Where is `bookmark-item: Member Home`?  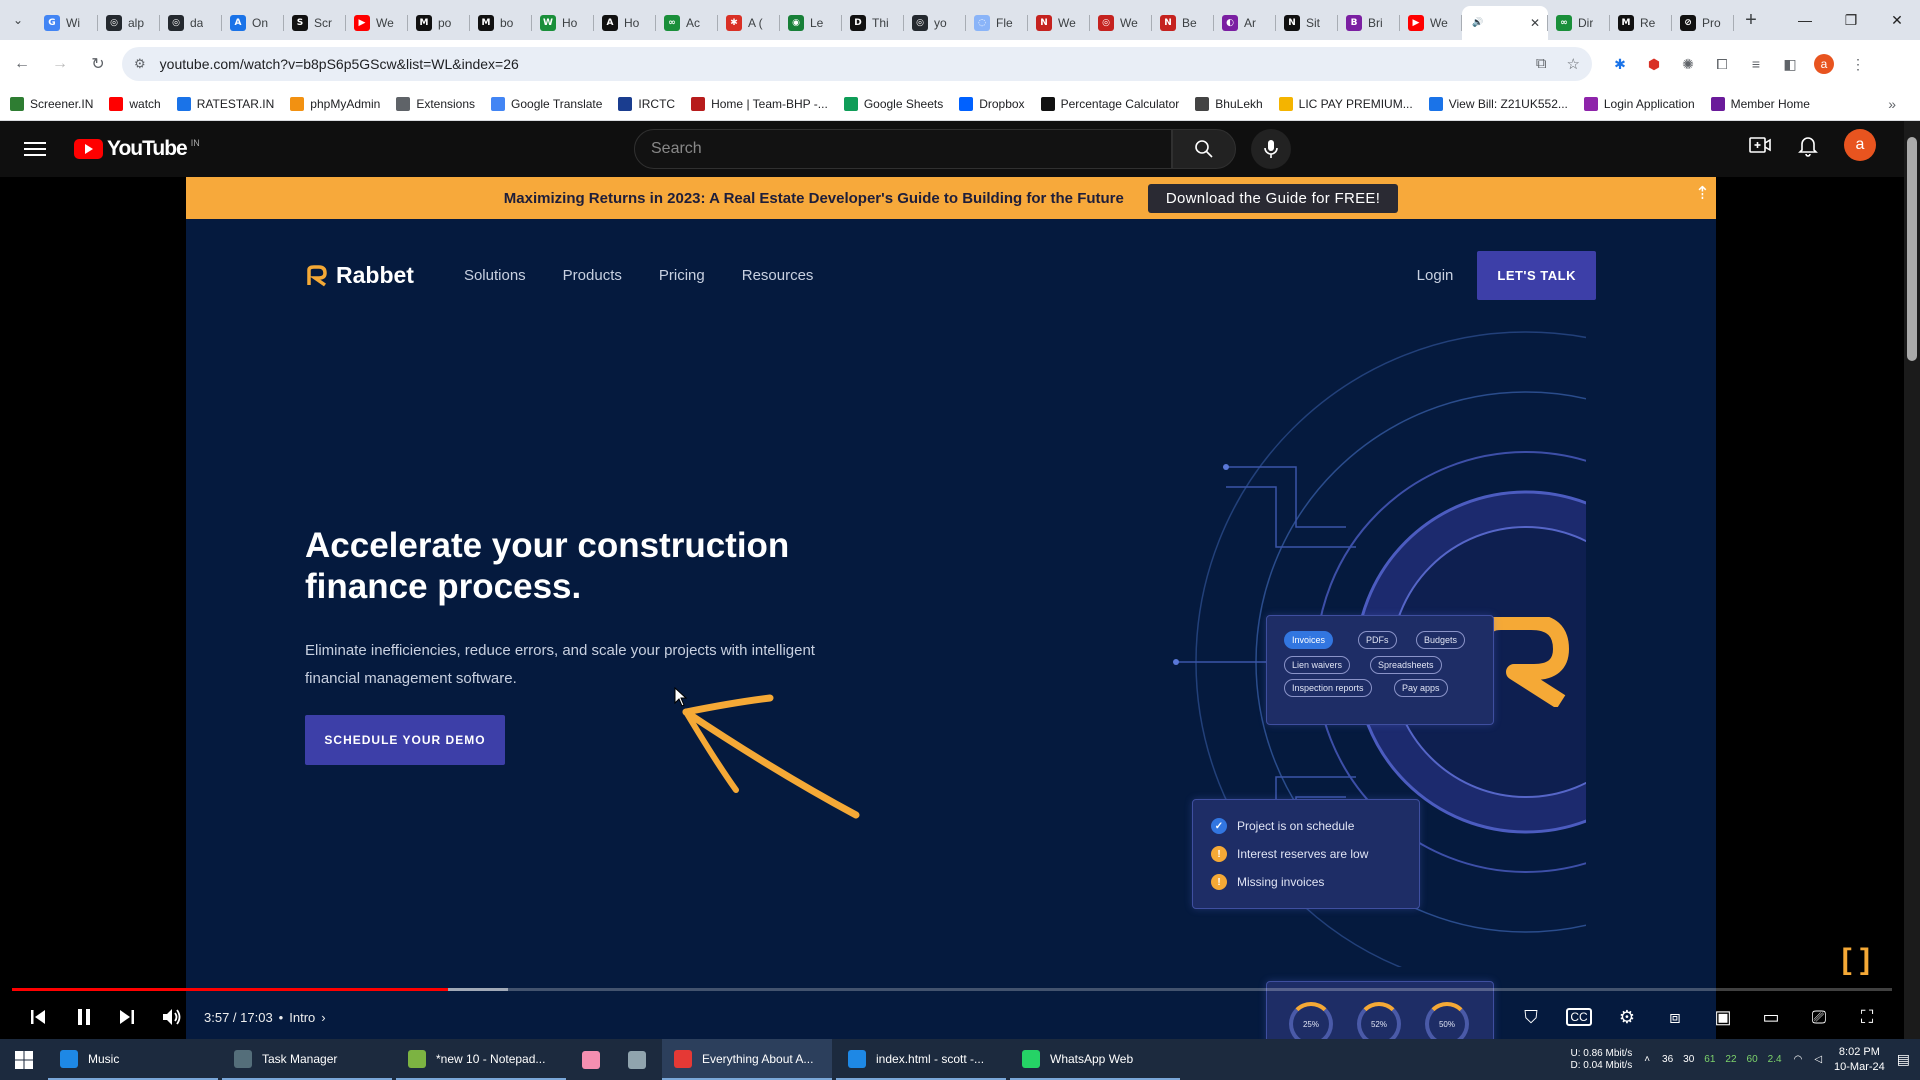 bookmark-item: Member Home is located at coordinates (1760, 104).